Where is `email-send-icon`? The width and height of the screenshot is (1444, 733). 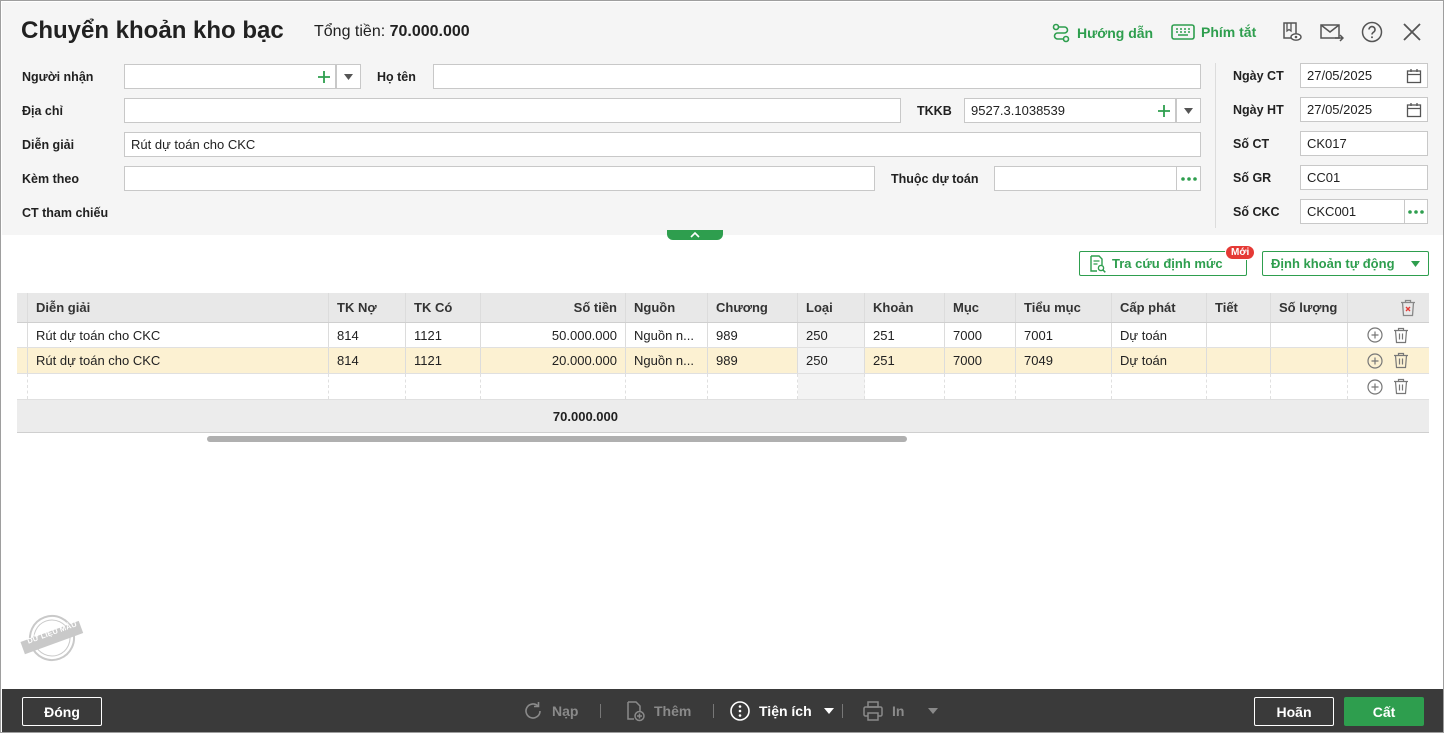 email-send-icon is located at coordinates (1332, 32).